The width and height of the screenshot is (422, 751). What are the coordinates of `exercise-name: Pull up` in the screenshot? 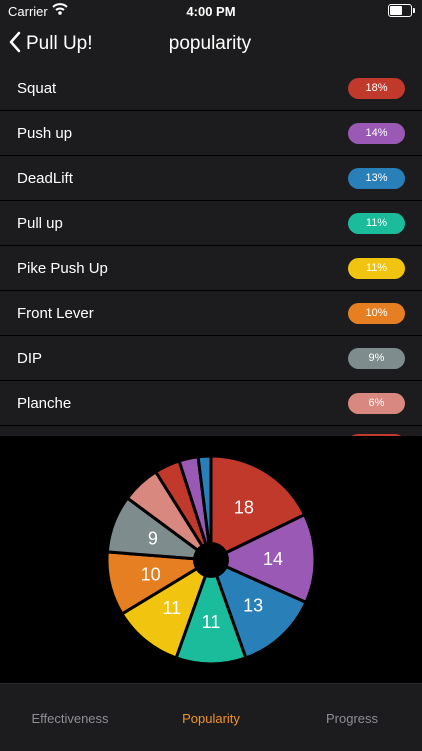 It's located at (40, 223).